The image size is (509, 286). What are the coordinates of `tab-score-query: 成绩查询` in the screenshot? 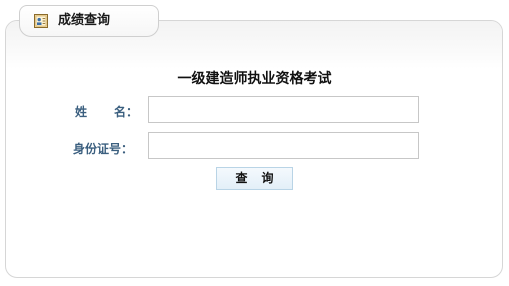 It's located at (89, 21).